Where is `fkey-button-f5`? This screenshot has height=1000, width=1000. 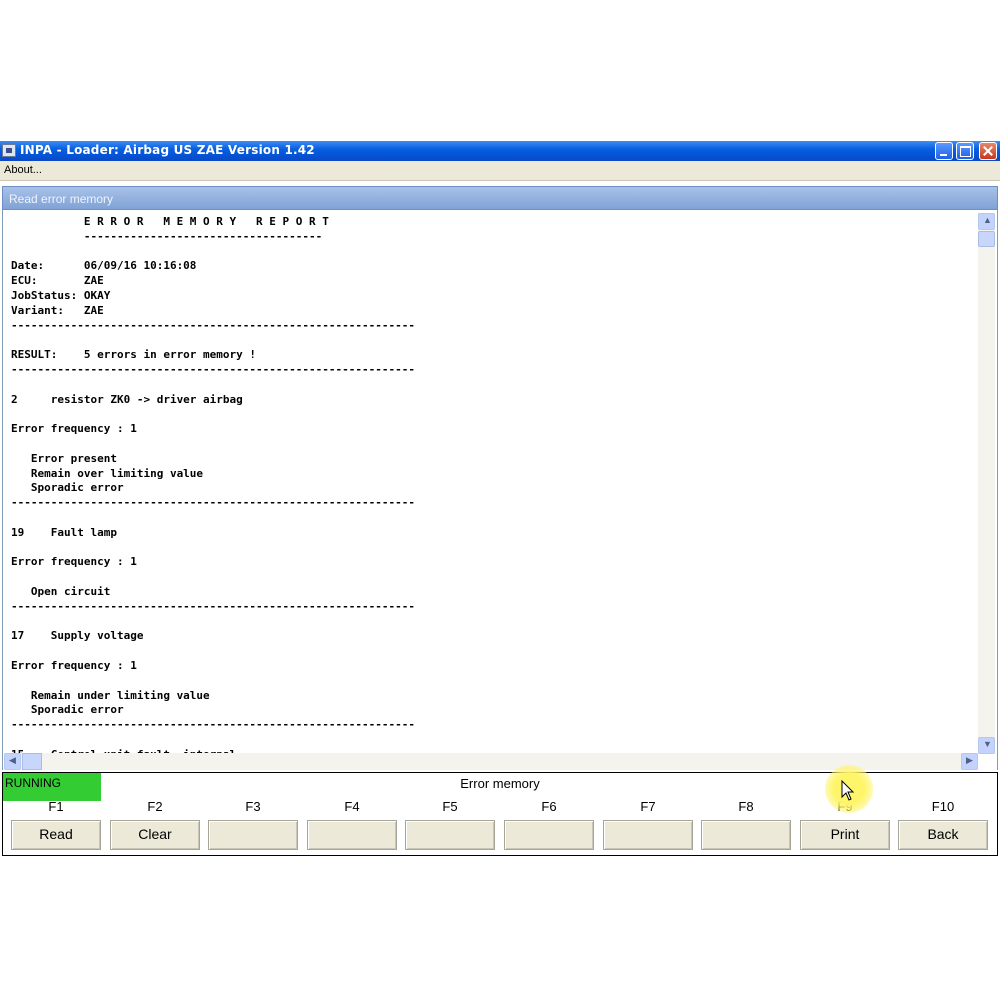
fkey-button-f5 is located at coordinates (450, 835).